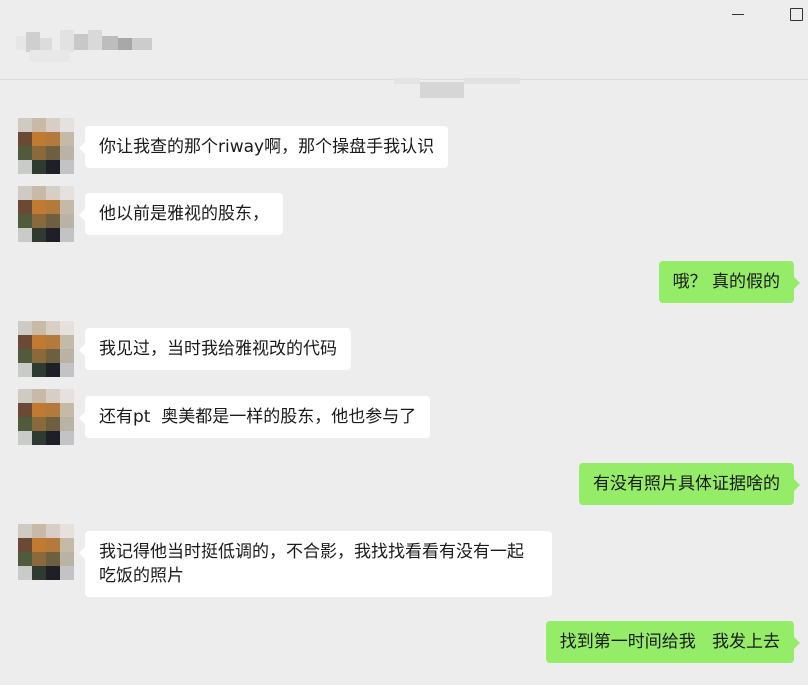 The height and width of the screenshot is (685, 808). Describe the element at coordinates (181, 214) in the screenshot. I see `message-bubble-incoming: 他以前是雅视的股东，` at that location.